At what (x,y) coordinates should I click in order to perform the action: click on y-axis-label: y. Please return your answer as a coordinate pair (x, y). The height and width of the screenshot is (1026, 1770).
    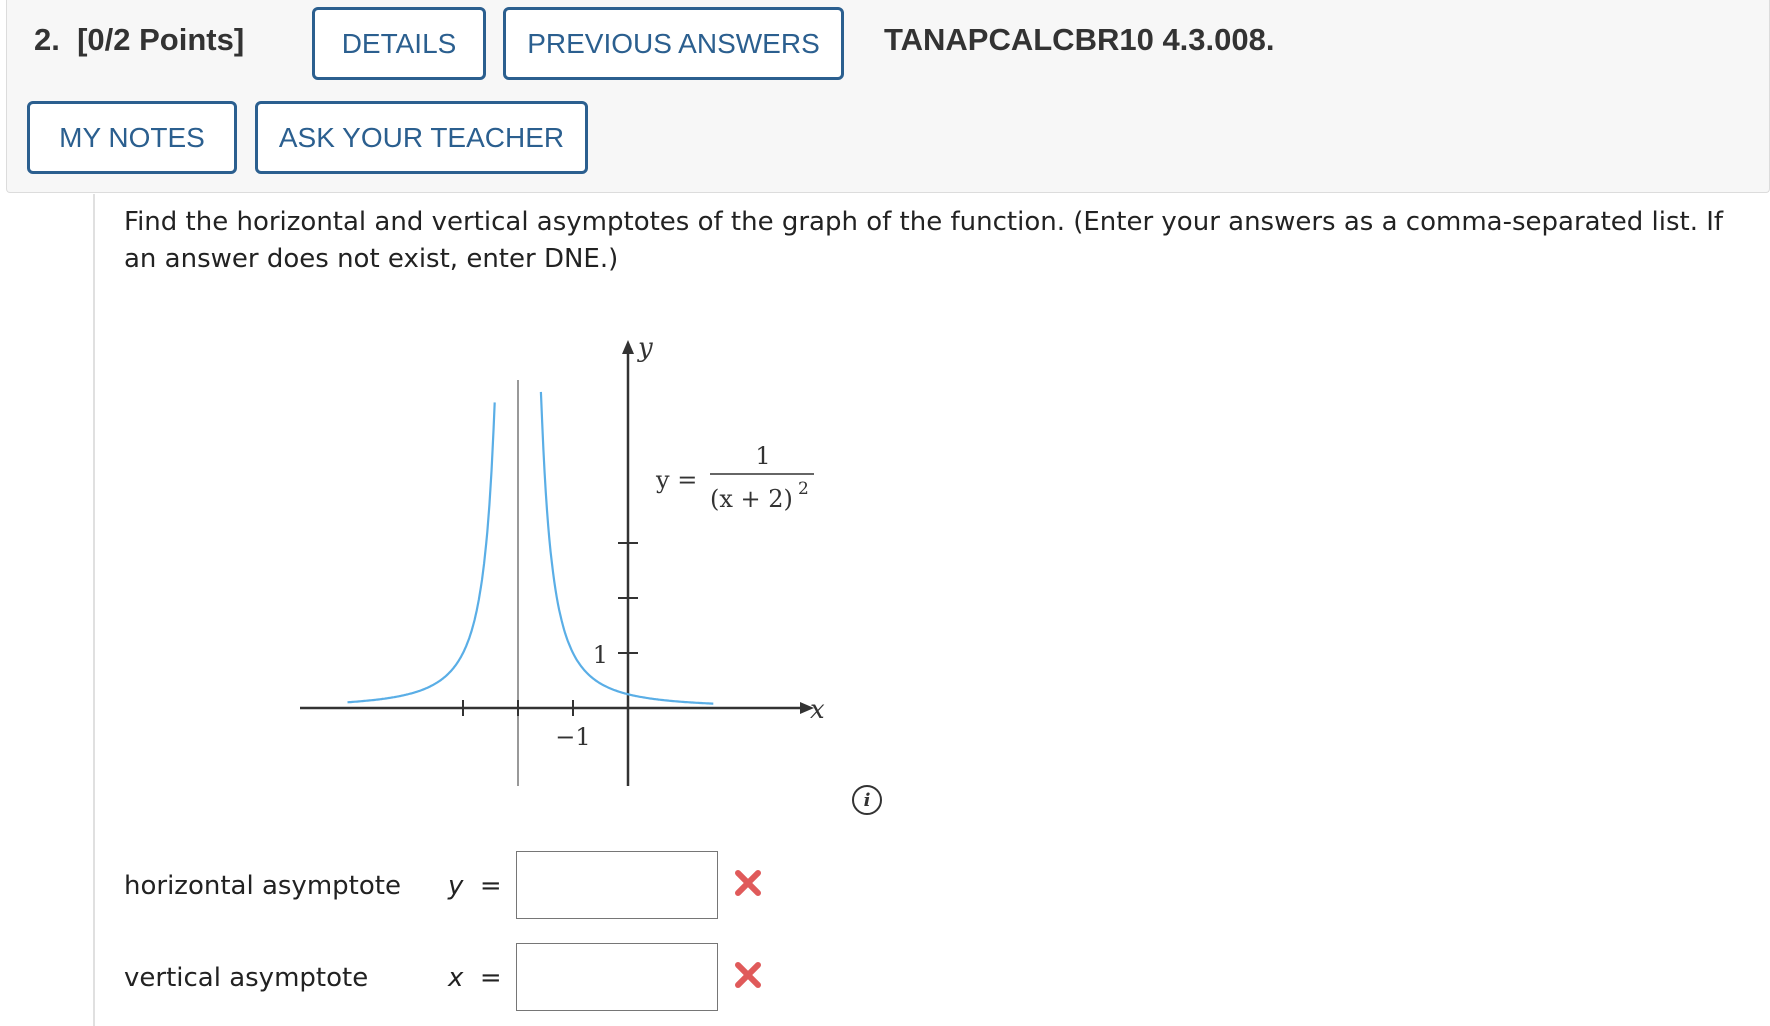
    Looking at the image, I should click on (645, 348).